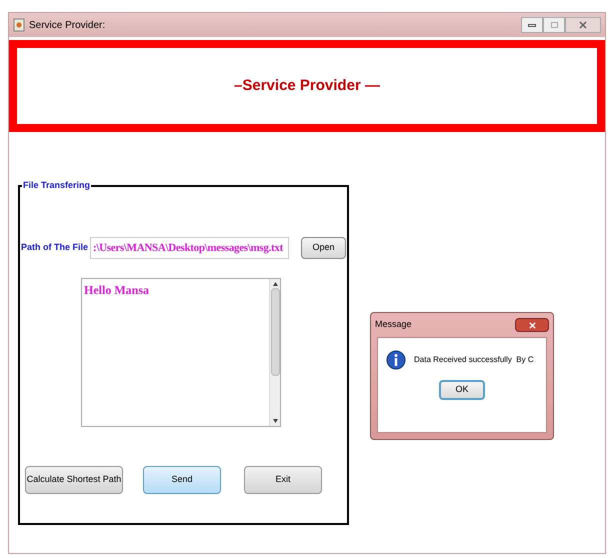 The image size is (613, 558). I want to click on path-label: Path of The File, so click(54, 247).